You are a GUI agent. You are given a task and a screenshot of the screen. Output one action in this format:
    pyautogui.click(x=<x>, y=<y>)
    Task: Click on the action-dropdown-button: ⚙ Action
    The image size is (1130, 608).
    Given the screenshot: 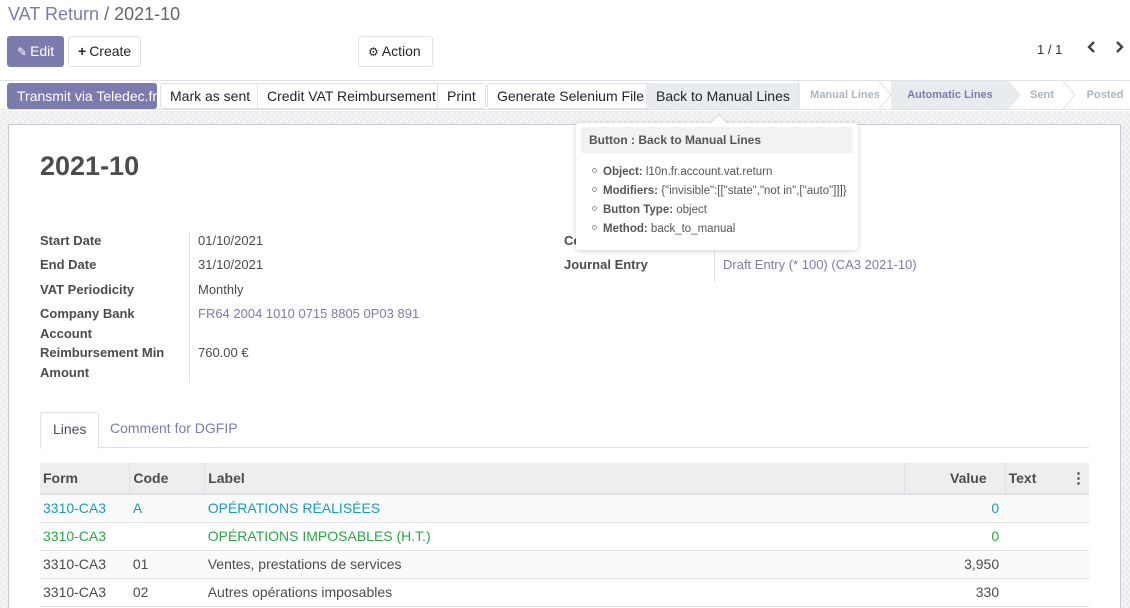 What is the action you would take?
    pyautogui.click(x=395, y=51)
    